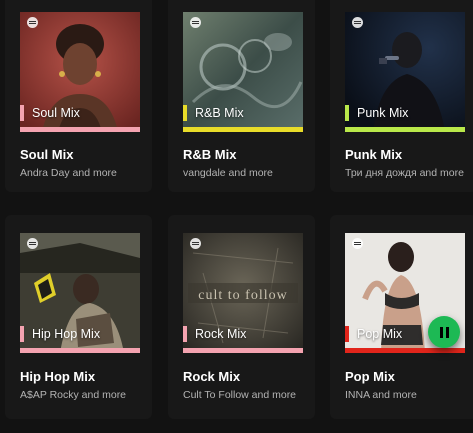 This screenshot has height=433, width=473. Describe the element at coordinates (447, 332) in the screenshot. I see `pause-icon-bar` at that location.